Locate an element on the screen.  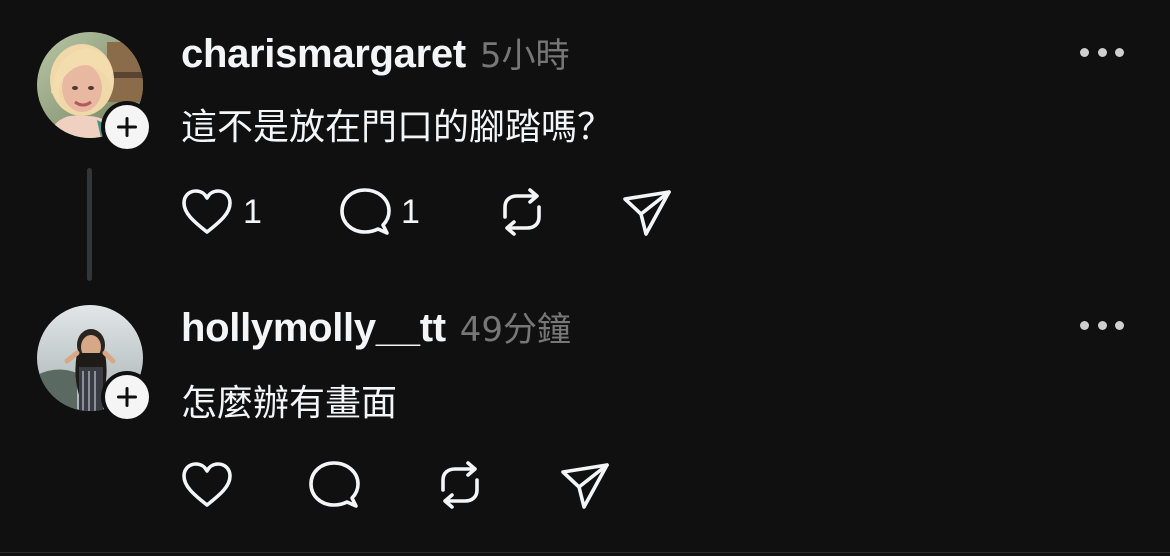
like-button: 1 is located at coordinates (221, 212).